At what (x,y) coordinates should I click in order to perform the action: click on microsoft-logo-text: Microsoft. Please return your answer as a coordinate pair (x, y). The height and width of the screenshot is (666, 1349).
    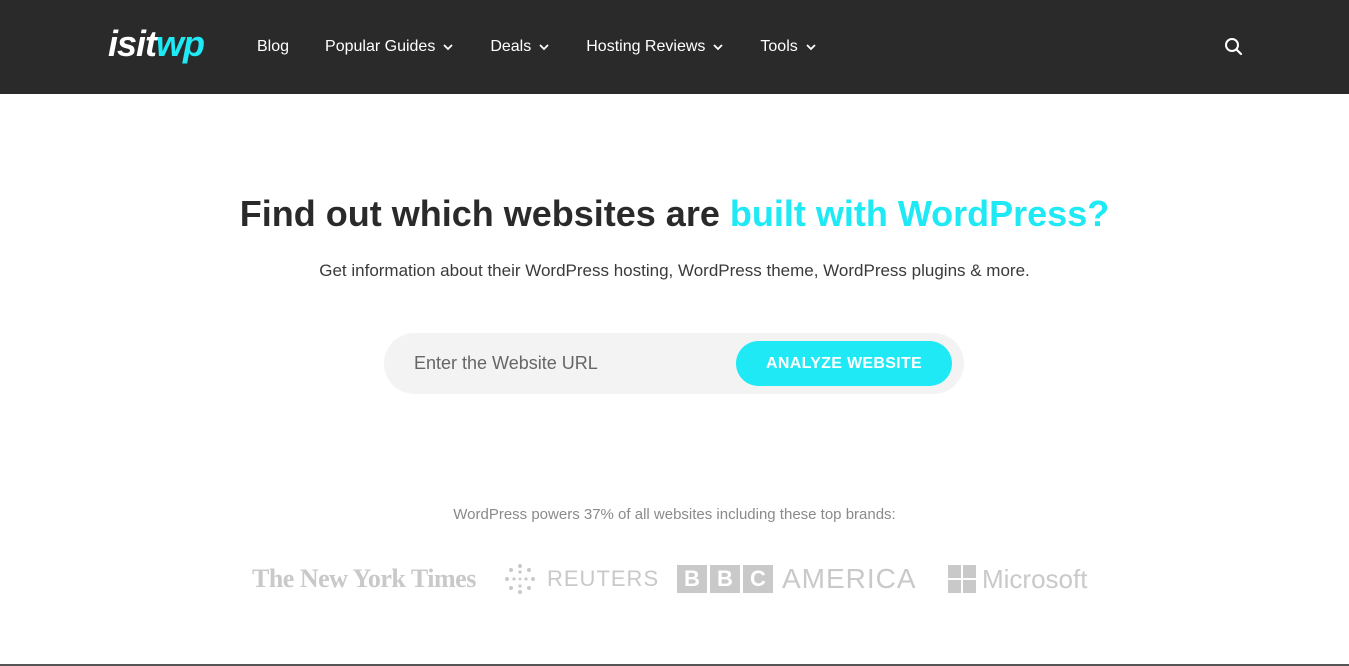
    Looking at the image, I should click on (1035, 578).